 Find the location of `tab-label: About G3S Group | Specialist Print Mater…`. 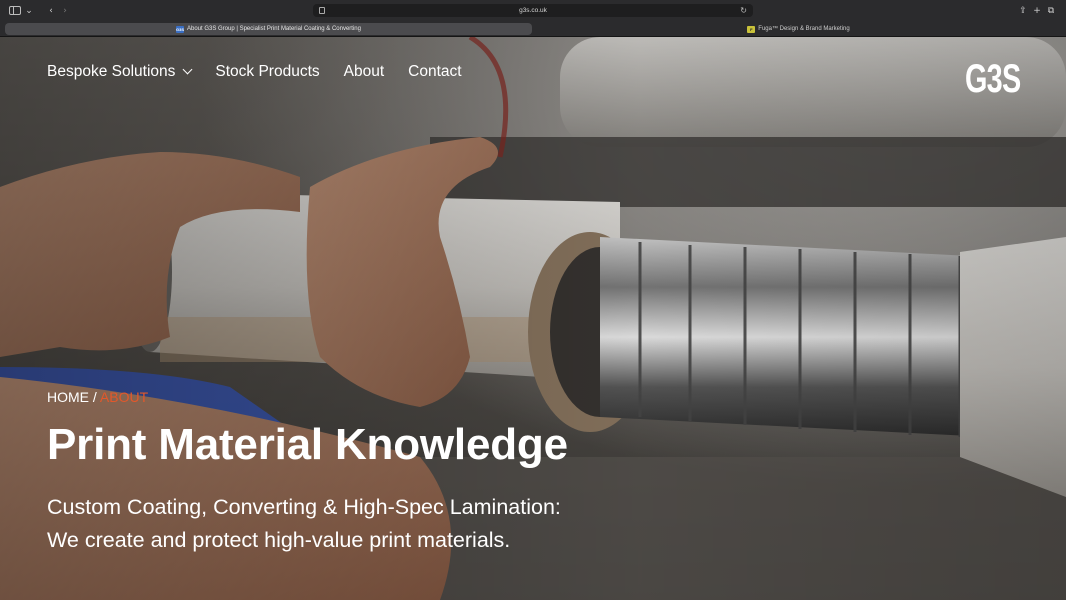

tab-label: About G3S Group | Specialist Print Mater… is located at coordinates (274, 29).